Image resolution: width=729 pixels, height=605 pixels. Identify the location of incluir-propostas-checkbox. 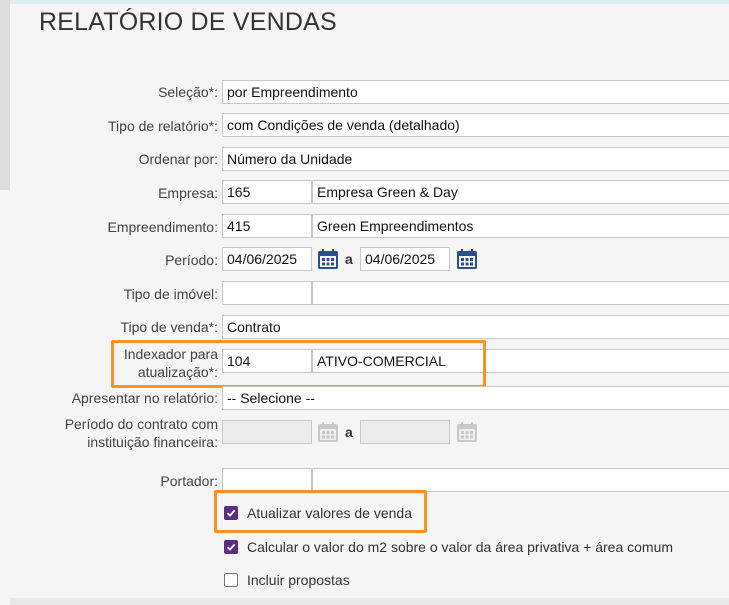
(231, 580).